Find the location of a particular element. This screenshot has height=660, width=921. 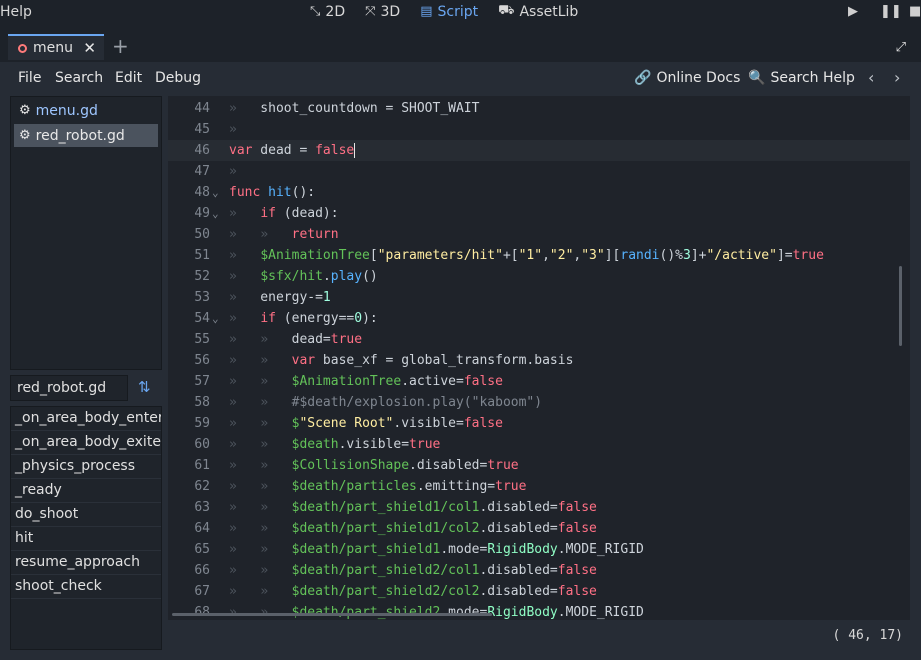

search-menu: Search is located at coordinates (79, 78).